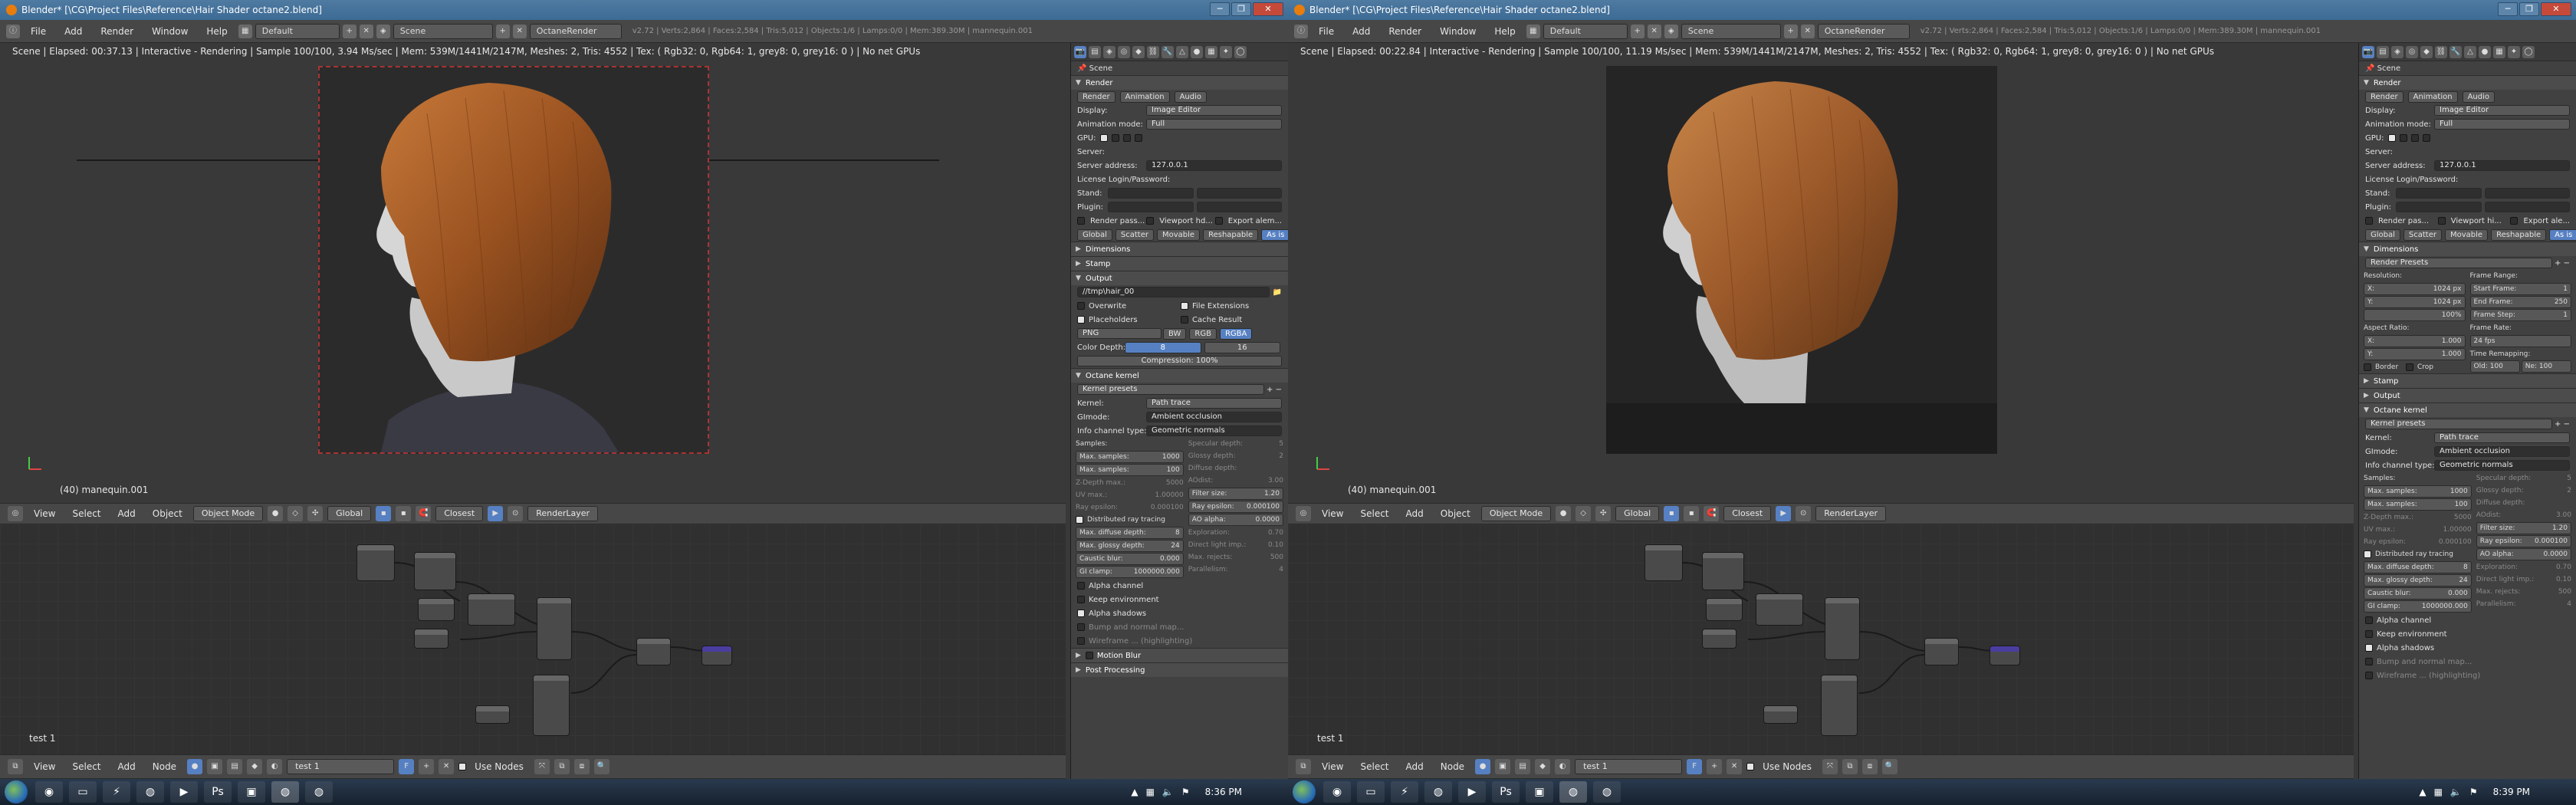 The image size is (2576, 805). Describe the element at coordinates (2410, 367) in the screenshot. I see `crop-checkbox` at that location.